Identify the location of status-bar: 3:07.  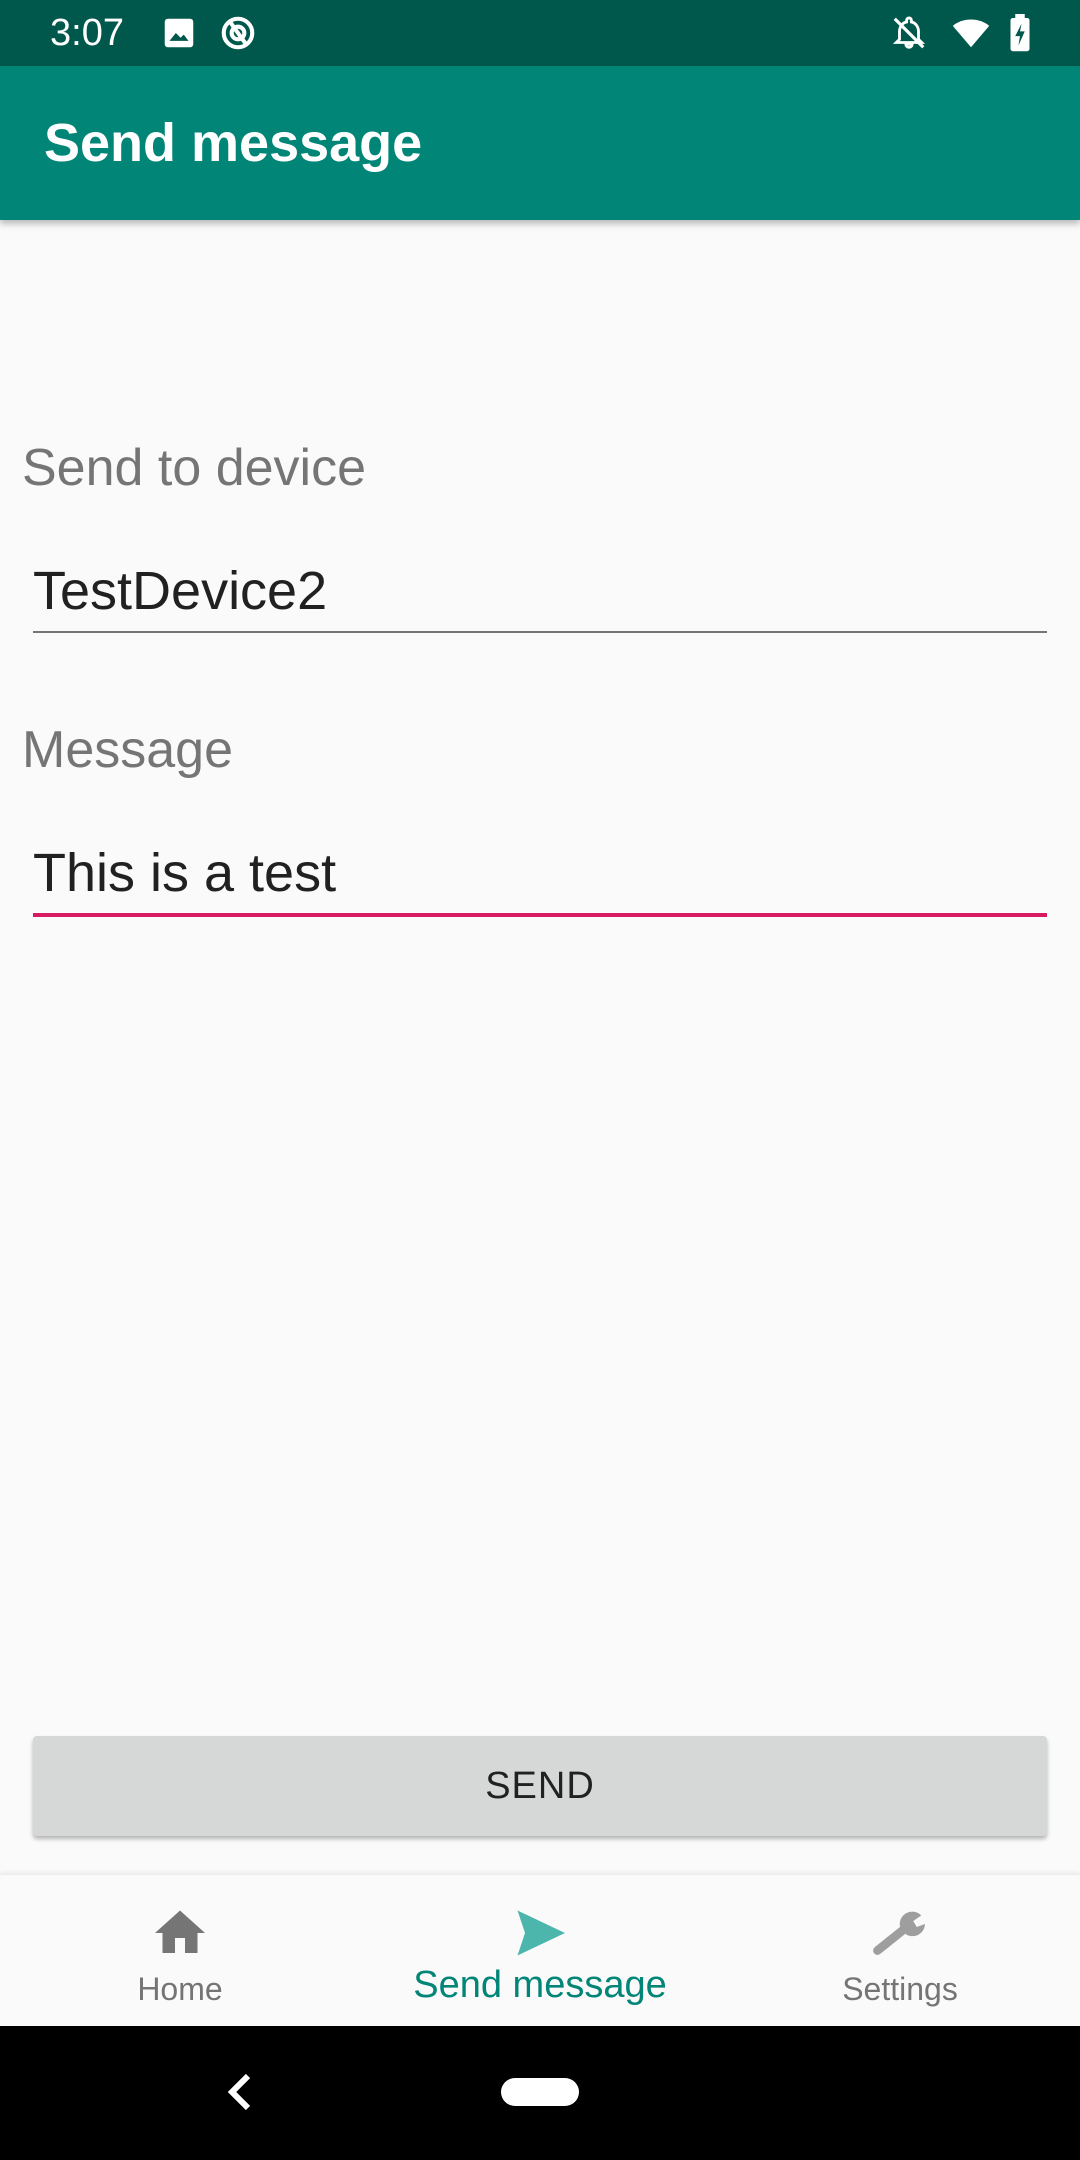
(540, 33).